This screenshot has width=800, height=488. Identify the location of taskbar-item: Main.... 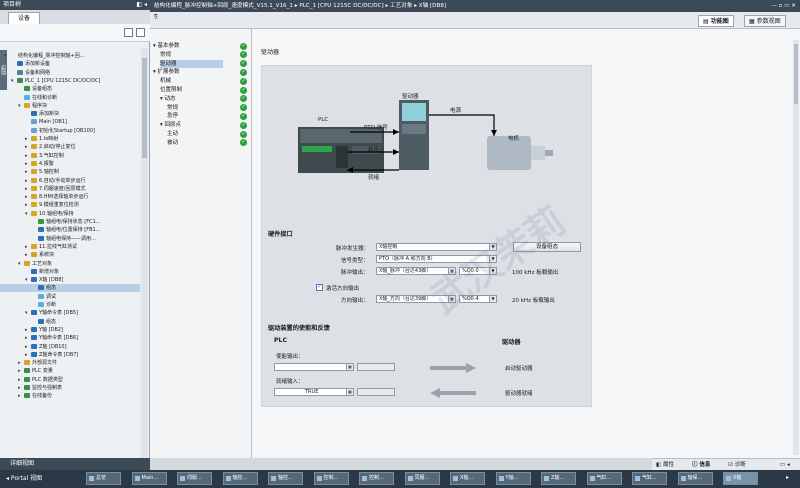
(149, 478).